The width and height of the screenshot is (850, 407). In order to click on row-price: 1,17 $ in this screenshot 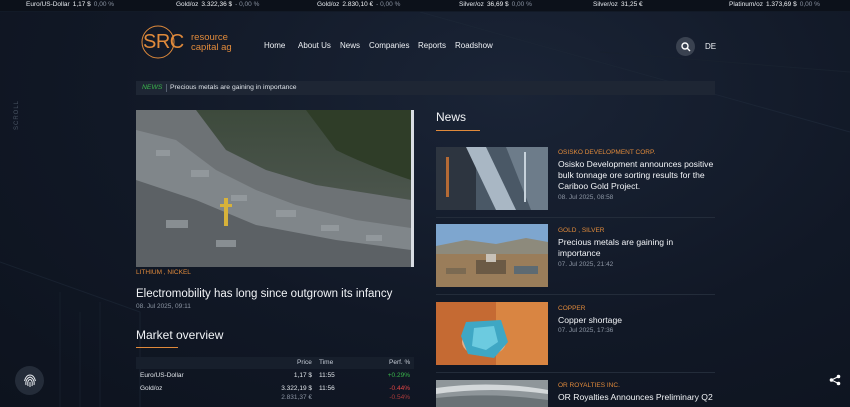, I will do `click(302, 375)`.